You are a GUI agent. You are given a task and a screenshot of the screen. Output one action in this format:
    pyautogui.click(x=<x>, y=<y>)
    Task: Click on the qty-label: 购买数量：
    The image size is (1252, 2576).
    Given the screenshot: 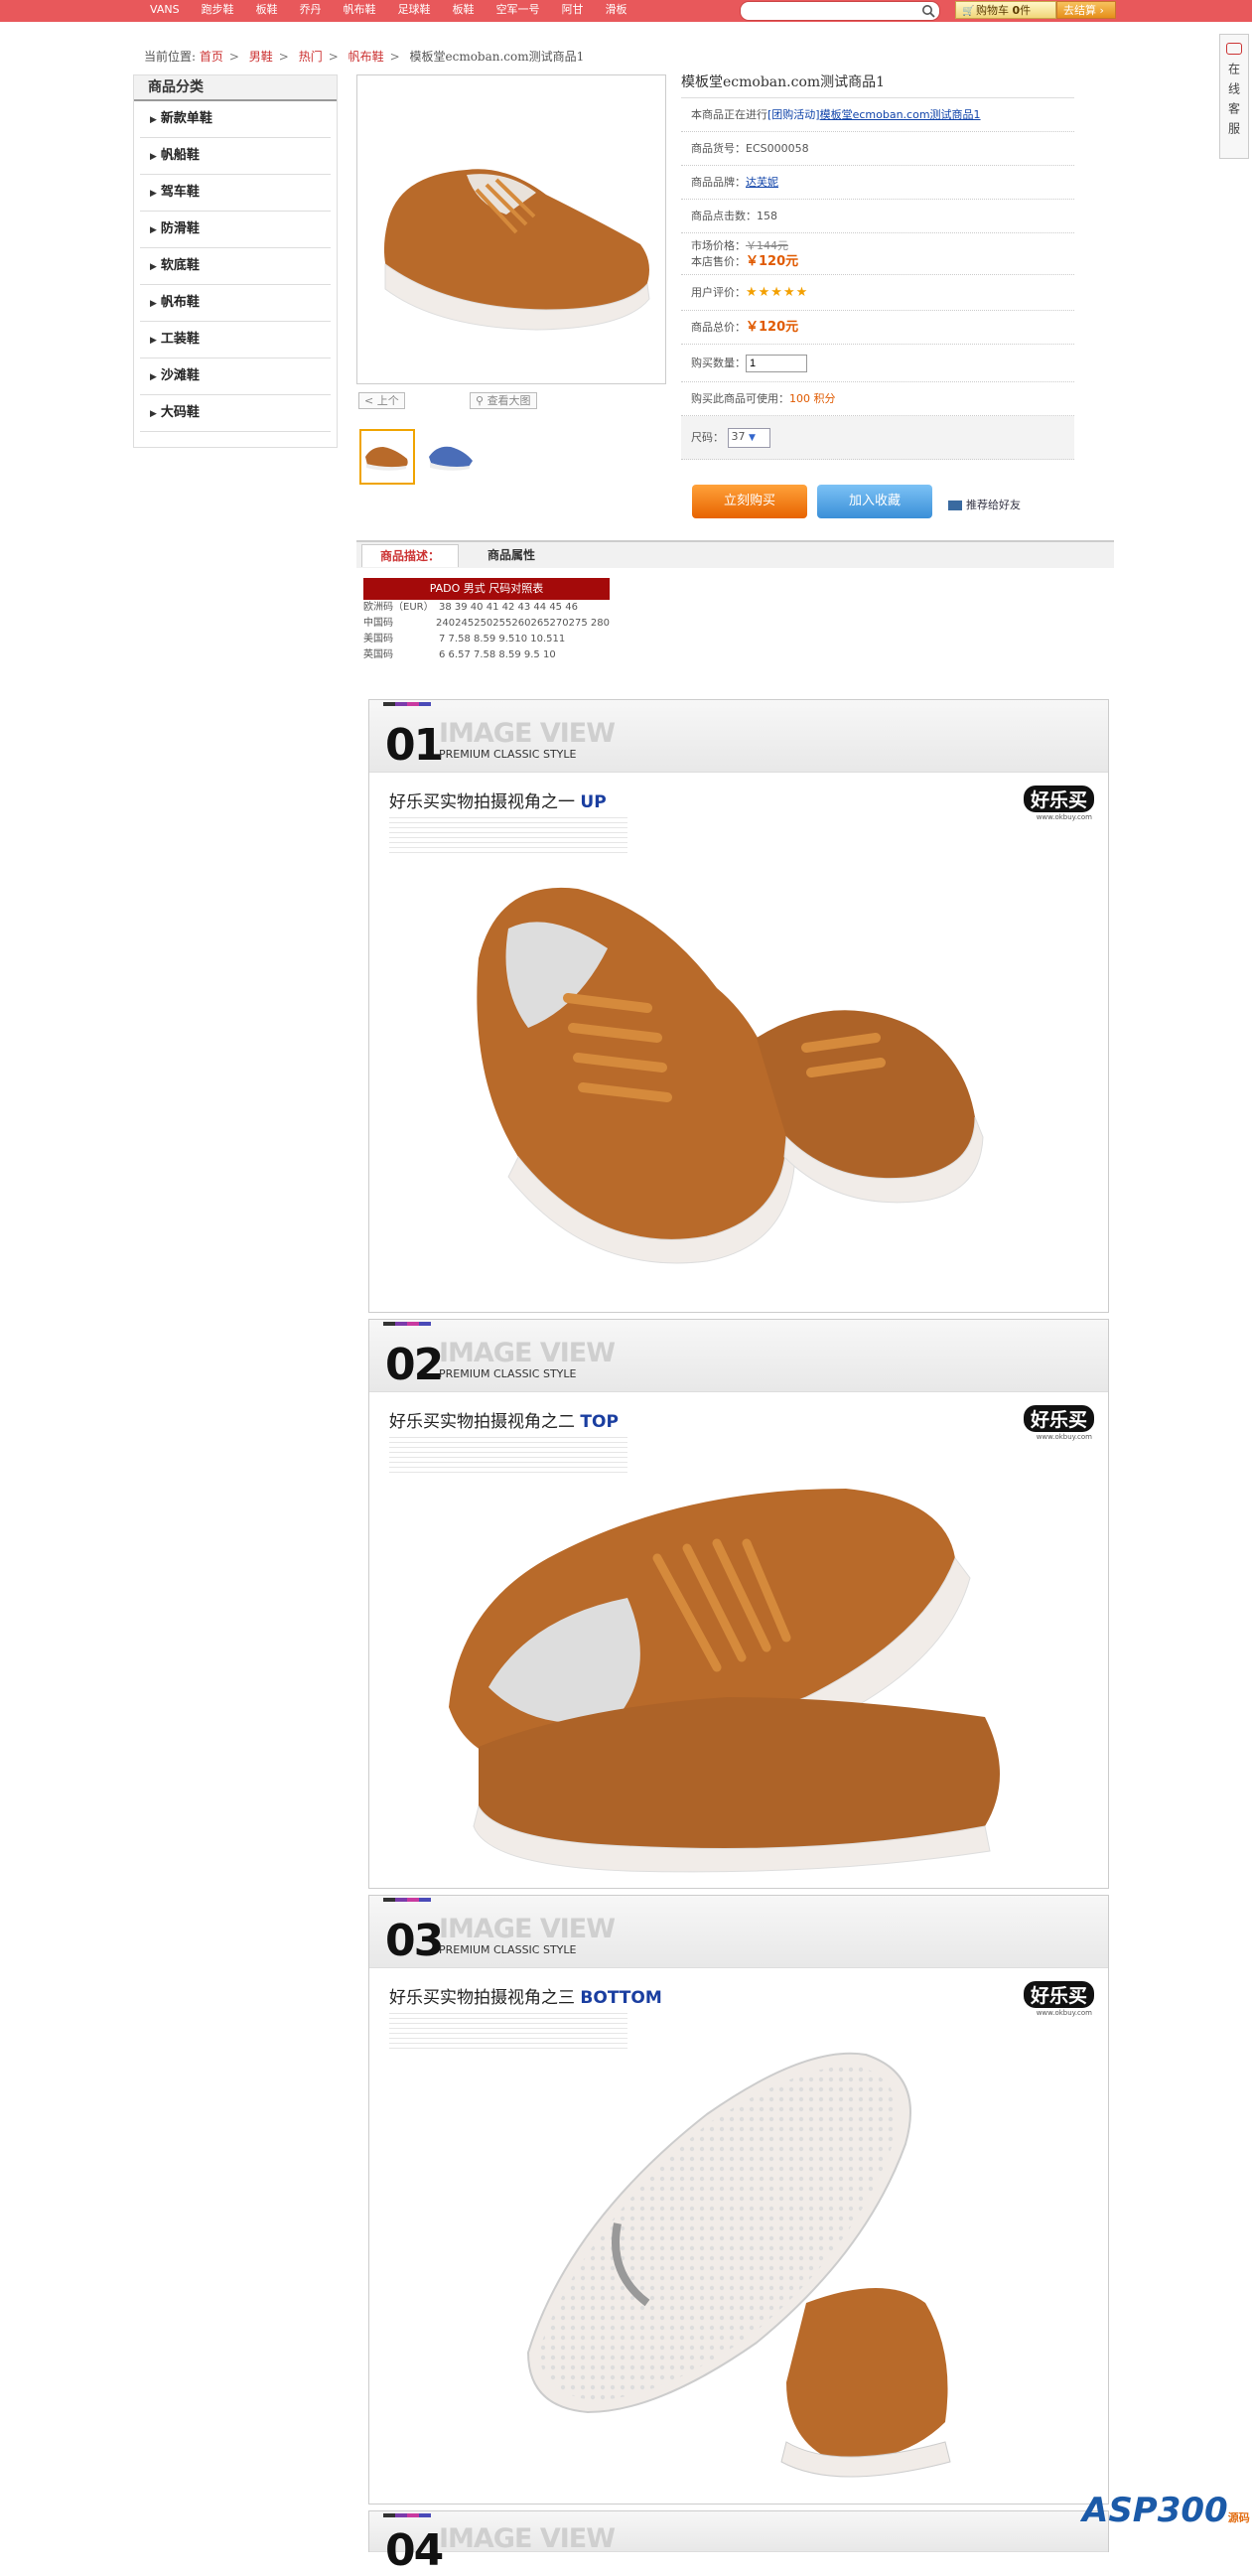 What is the action you would take?
    pyautogui.click(x=718, y=363)
    